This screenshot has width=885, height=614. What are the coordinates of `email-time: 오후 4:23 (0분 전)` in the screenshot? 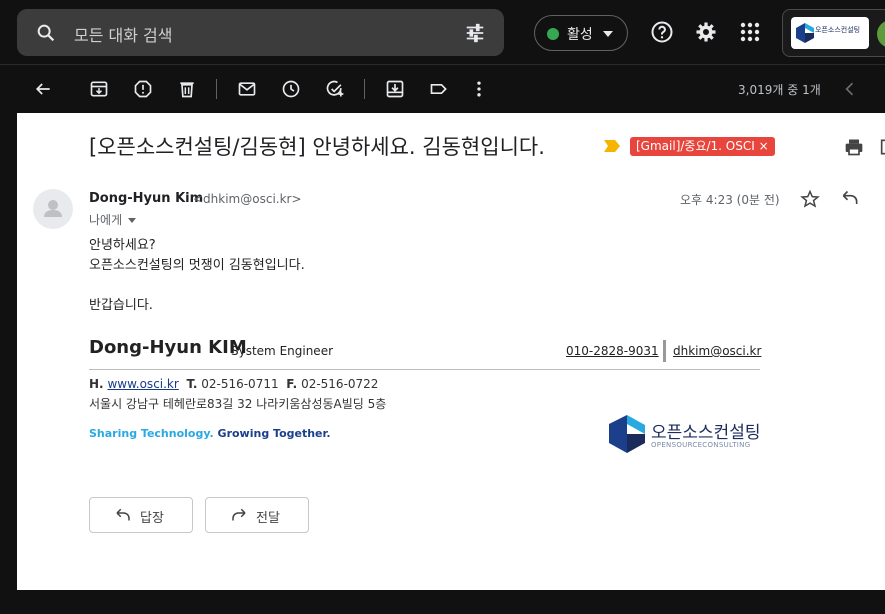 It's located at (730, 200).